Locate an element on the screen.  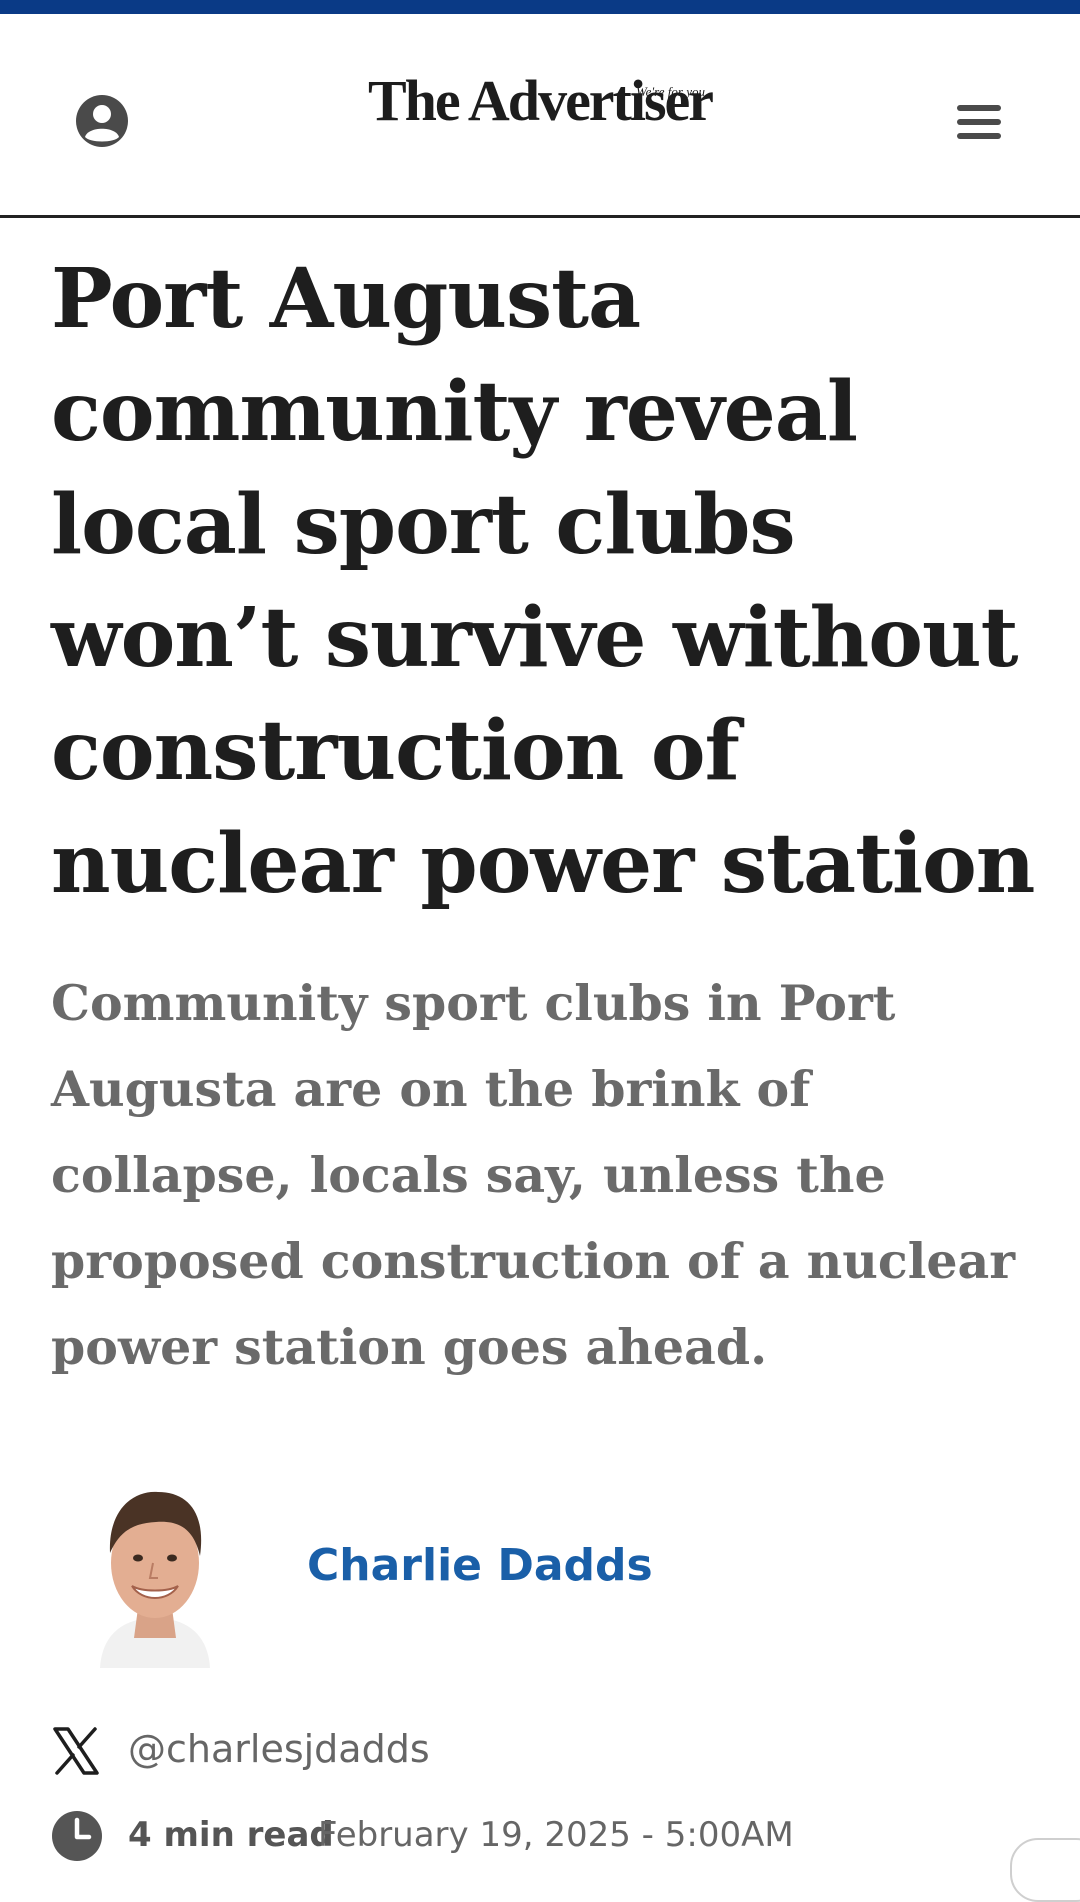
x-logo-icon is located at coordinates (76, 1751).